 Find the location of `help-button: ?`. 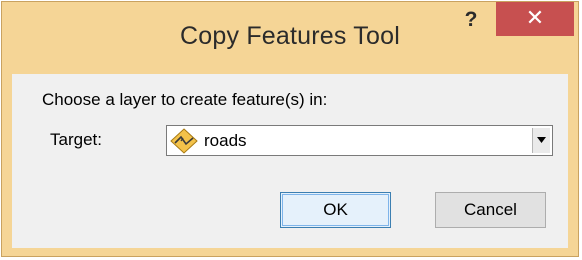

help-button: ? is located at coordinates (471, 20).